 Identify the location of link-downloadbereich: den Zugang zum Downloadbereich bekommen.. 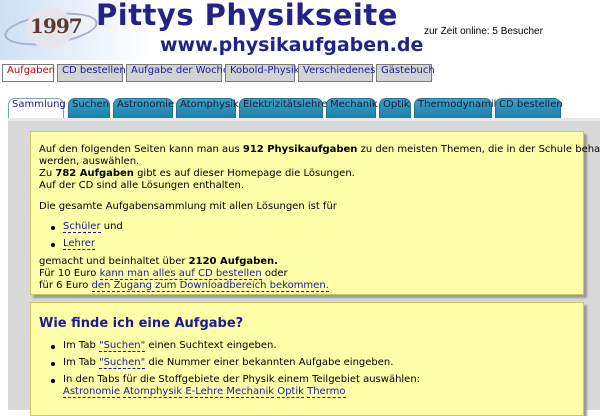
(210, 286).